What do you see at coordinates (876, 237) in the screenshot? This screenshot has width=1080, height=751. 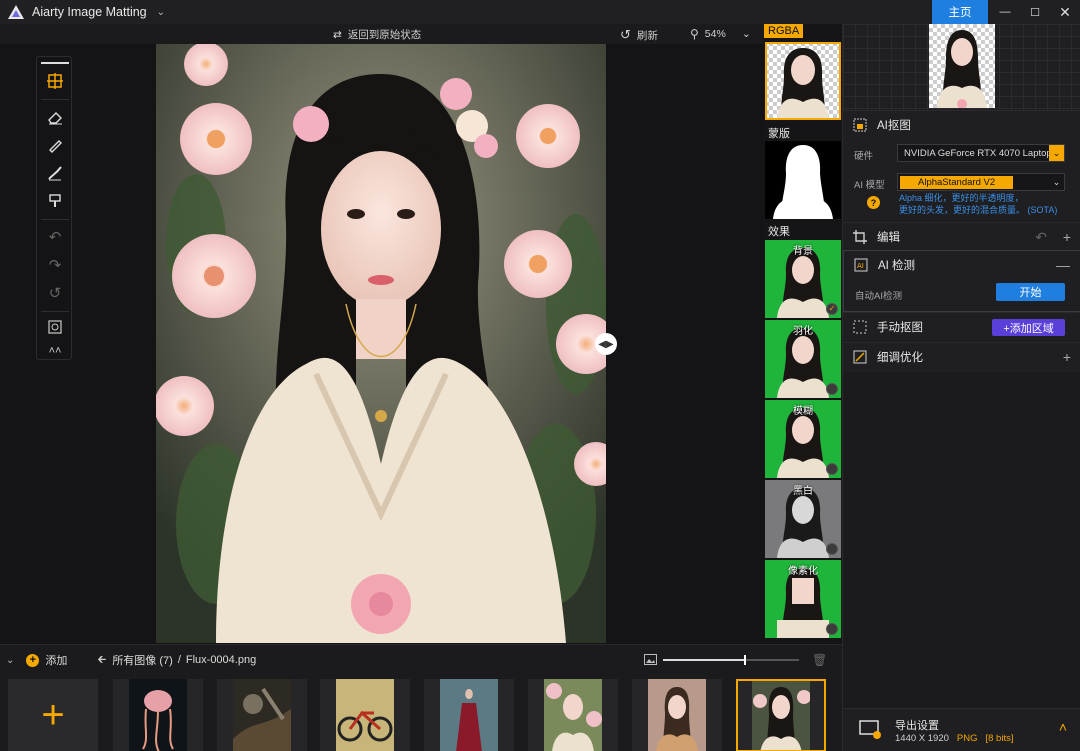 I see `edit-header: 编辑` at bounding box center [876, 237].